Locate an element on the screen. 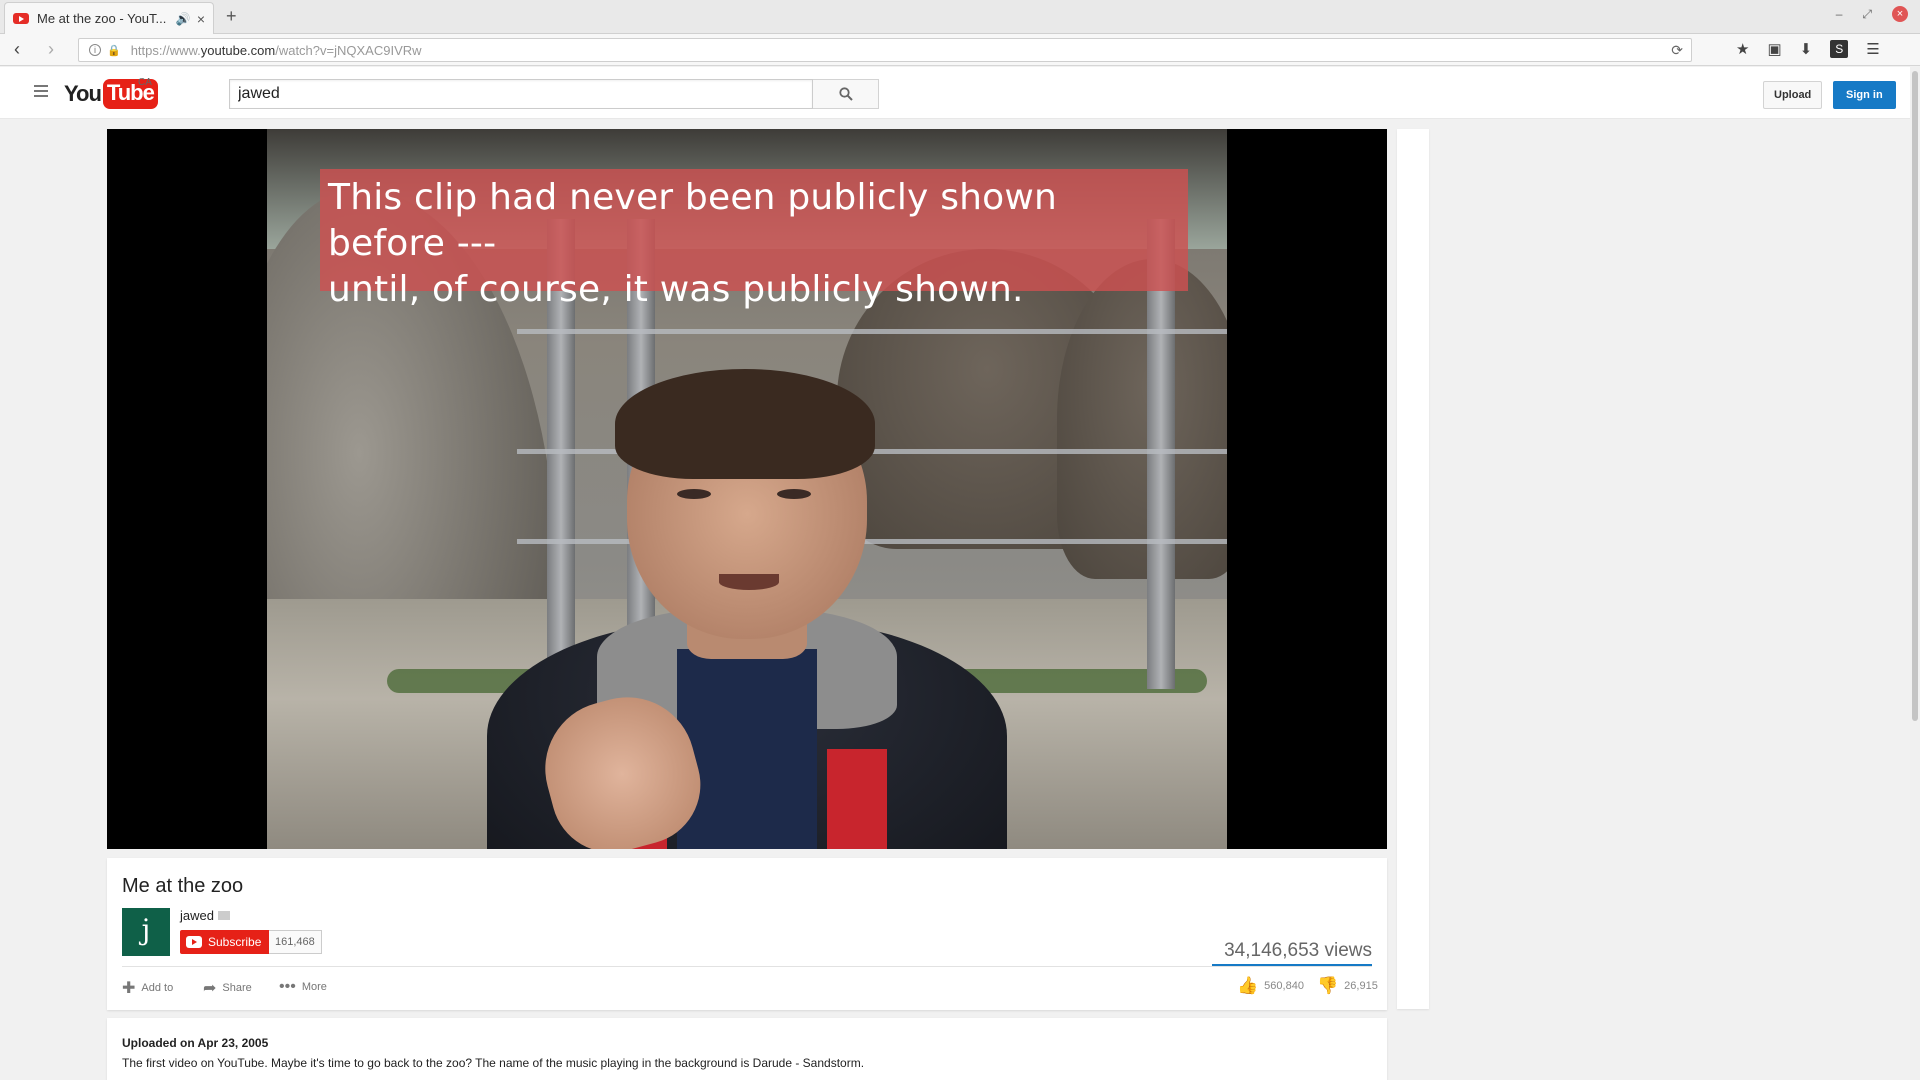 The width and height of the screenshot is (1920, 1080). youtube-favicon-icon is located at coordinates (21, 18).